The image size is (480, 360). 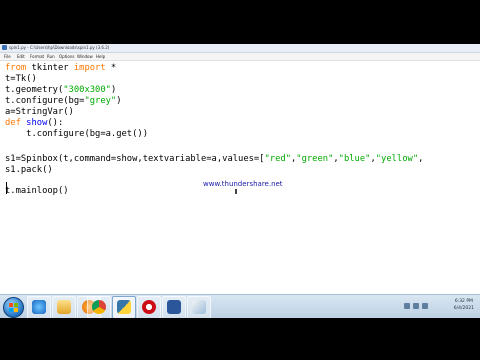 What do you see at coordinates (51, 56) in the screenshot?
I see `menu-run: Run` at bounding box center [51, 56].